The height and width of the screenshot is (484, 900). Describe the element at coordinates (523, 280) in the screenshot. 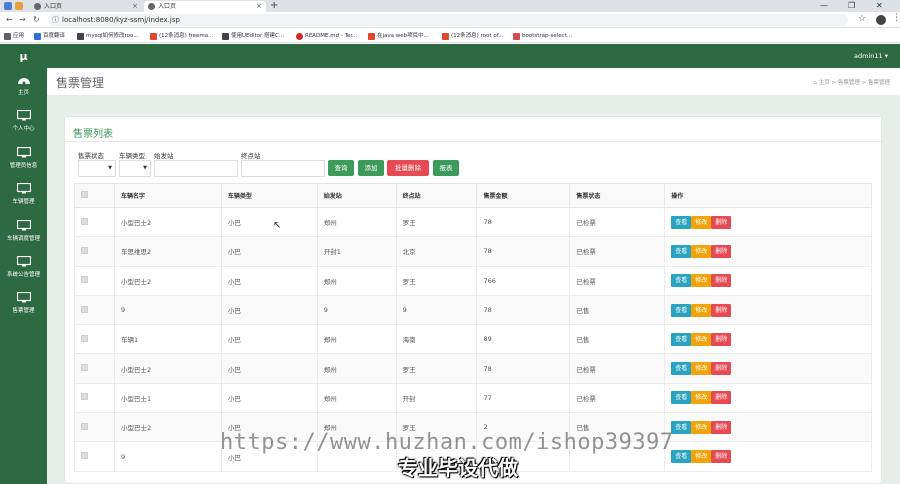

I see `table-cell: 766` at that location.